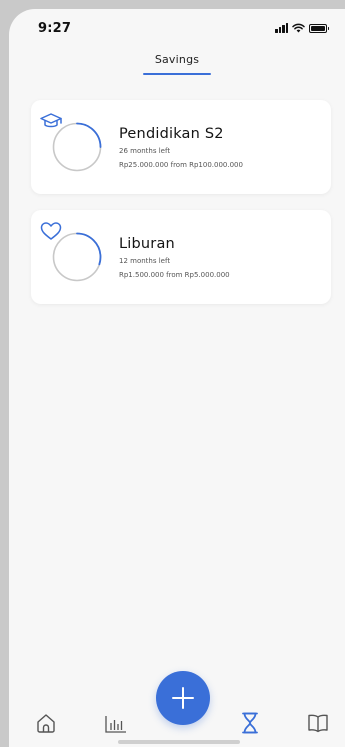 The height and width of the screenshot is (747, 345). I want to click on book-icon, so click(318, 723).